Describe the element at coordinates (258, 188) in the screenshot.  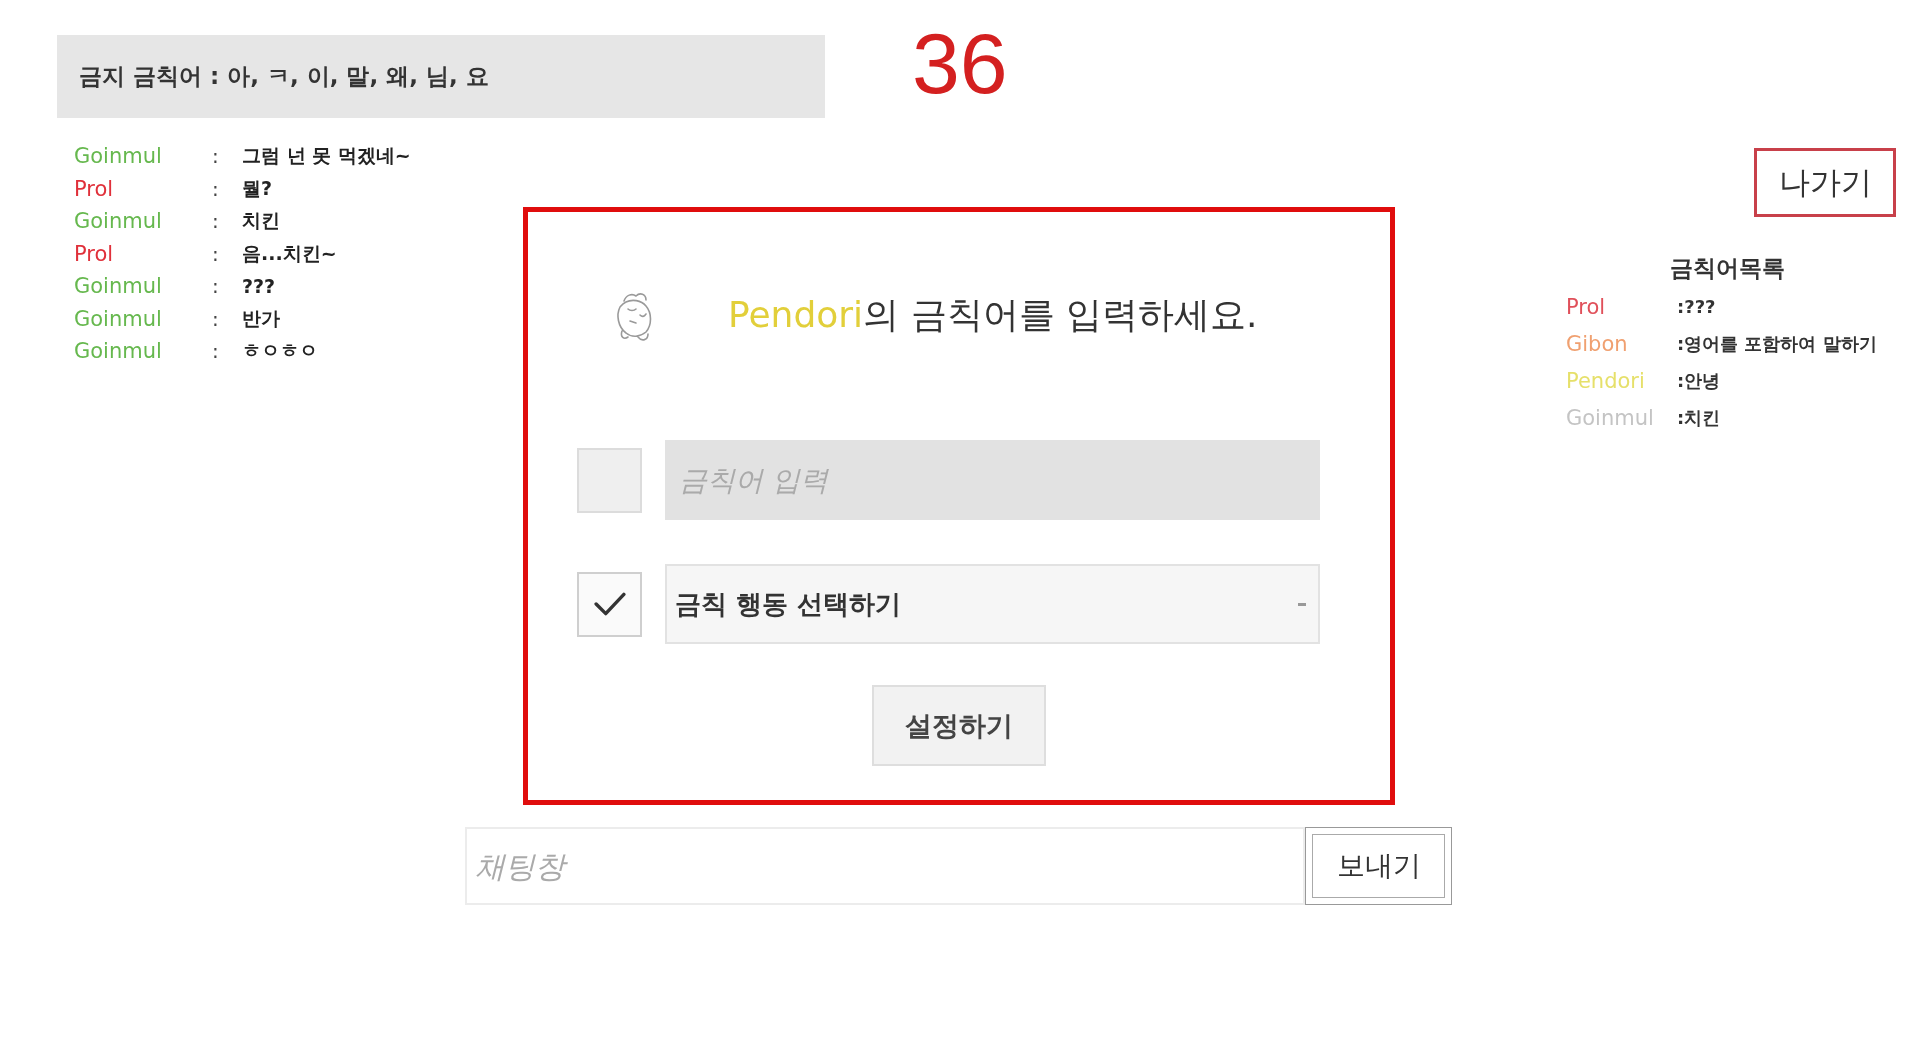
I see `chat-message: 뭘?` at that location.